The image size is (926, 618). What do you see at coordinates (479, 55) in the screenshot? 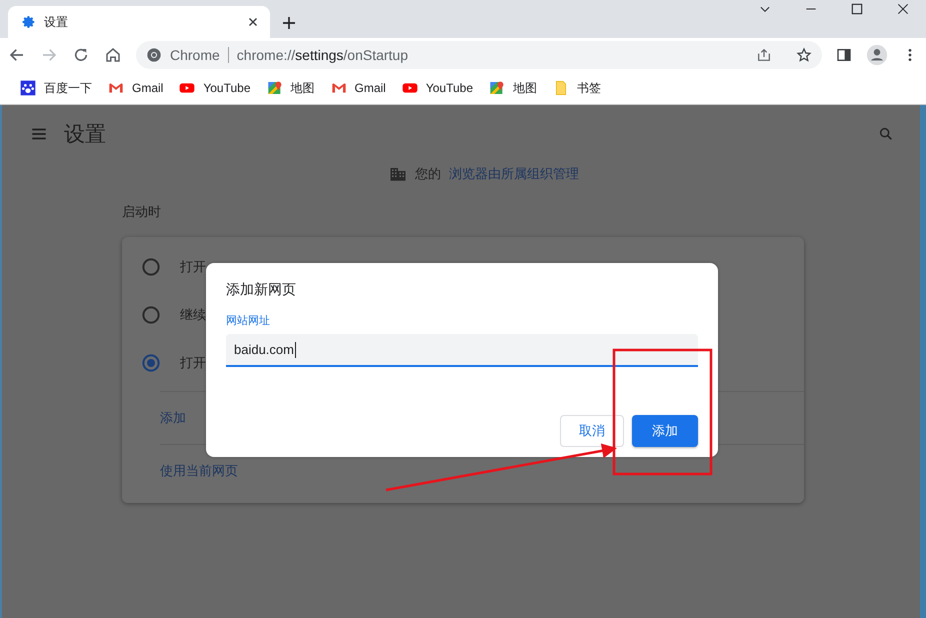
I see `address-bar: Chrome chrome://settings/onStartup` at bounding box center [479, 55].